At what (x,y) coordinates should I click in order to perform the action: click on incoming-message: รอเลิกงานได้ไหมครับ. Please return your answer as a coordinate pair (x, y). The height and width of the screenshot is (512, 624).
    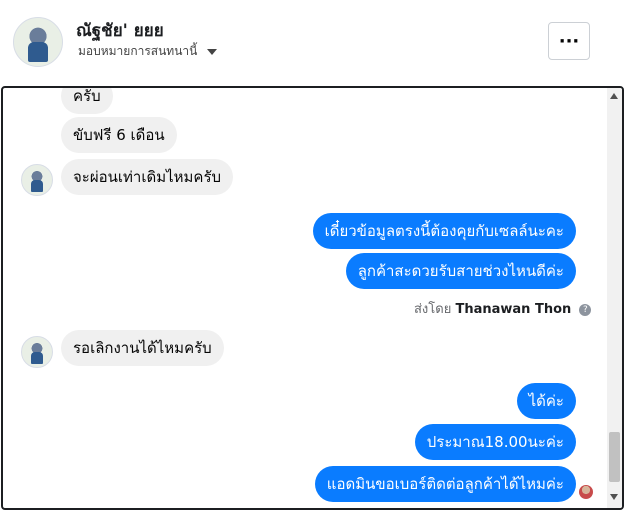
    Looking at the image, I should click on (142, 348).